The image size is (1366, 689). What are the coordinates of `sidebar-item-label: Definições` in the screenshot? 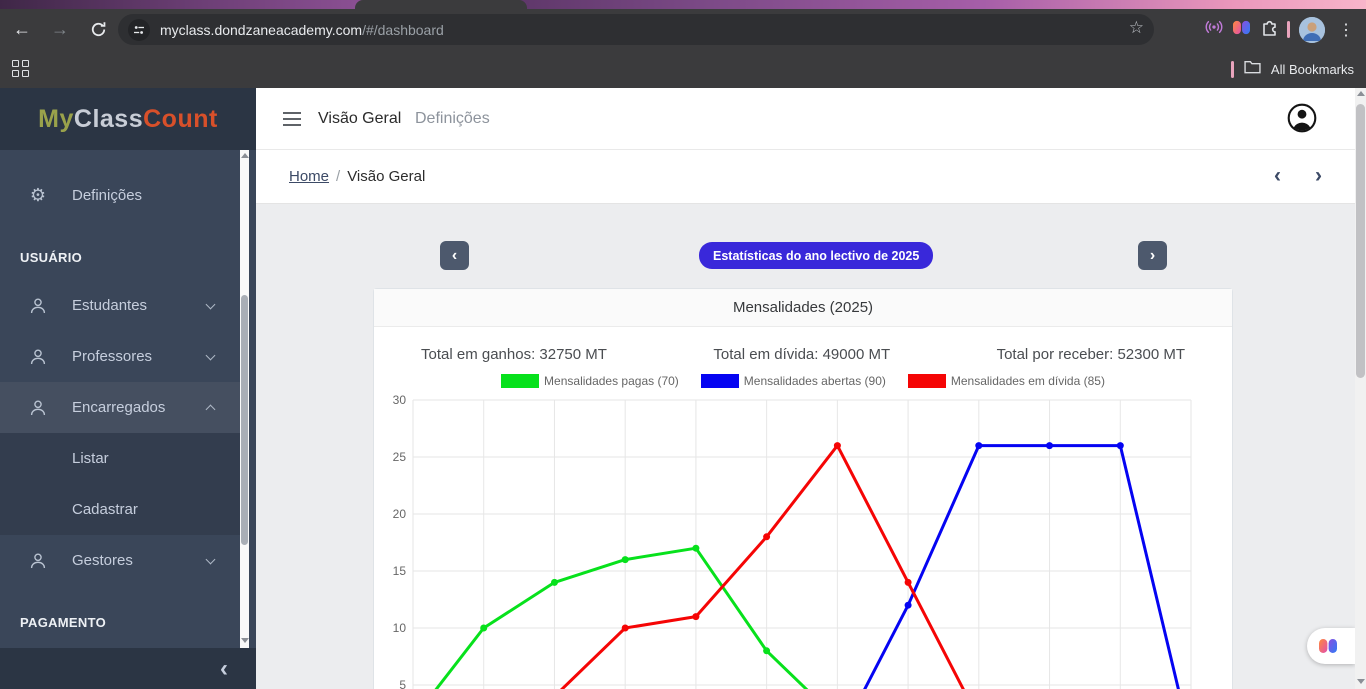 It's located at (107, 195).